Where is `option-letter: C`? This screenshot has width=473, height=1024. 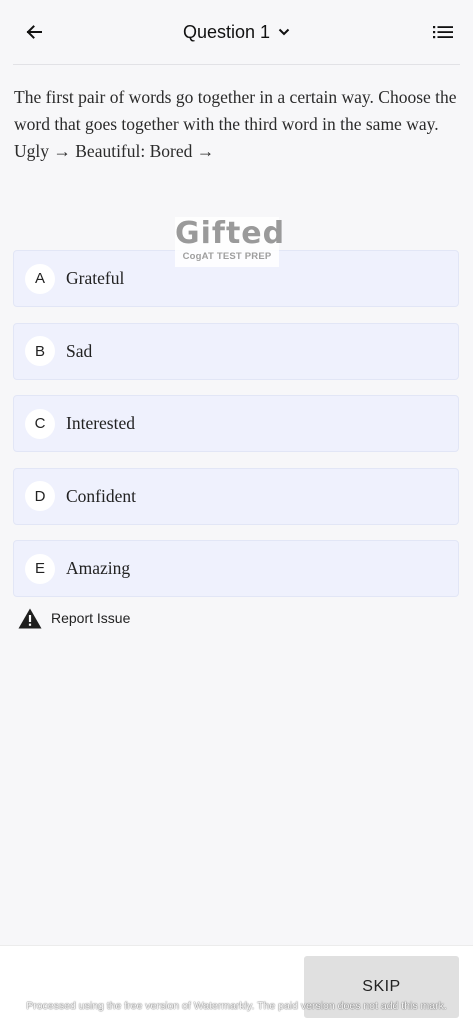 option-letter: C is located at coordinates (40, 423).